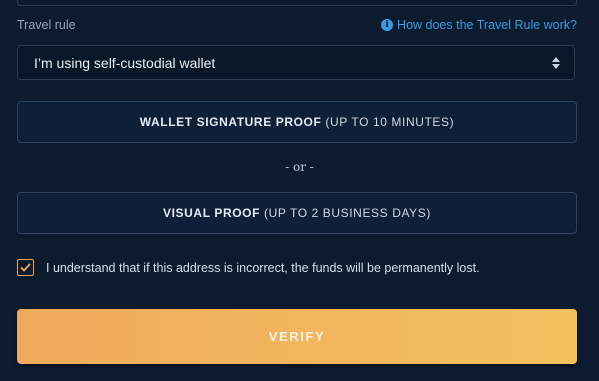 The width and height of the screenshot is (599, 381). I want to click on visual-proof-button: VISUAL PROOF (UP TO 2 BUSINESS DAYS), so click(297, 213).